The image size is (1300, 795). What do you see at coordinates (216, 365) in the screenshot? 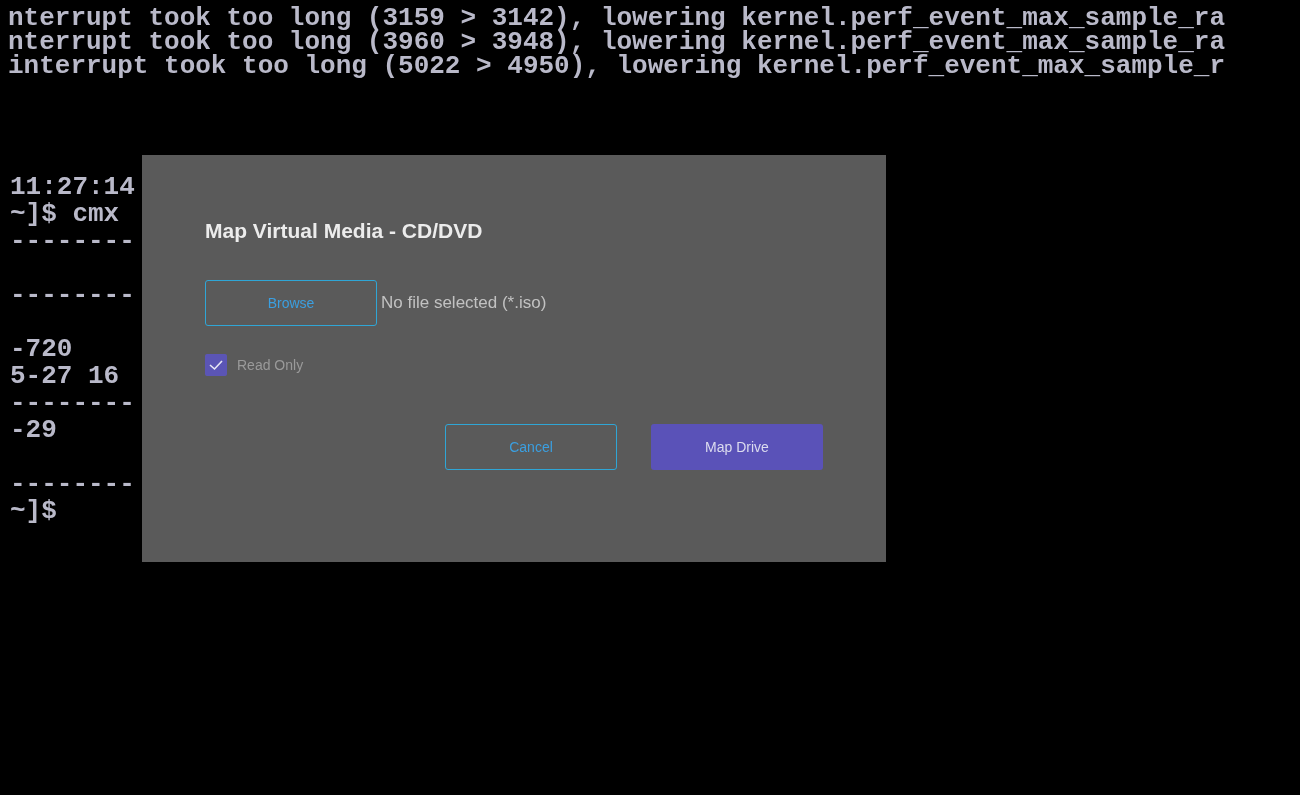
I see `read-only-checkbox` at bounding box center [216, 365].